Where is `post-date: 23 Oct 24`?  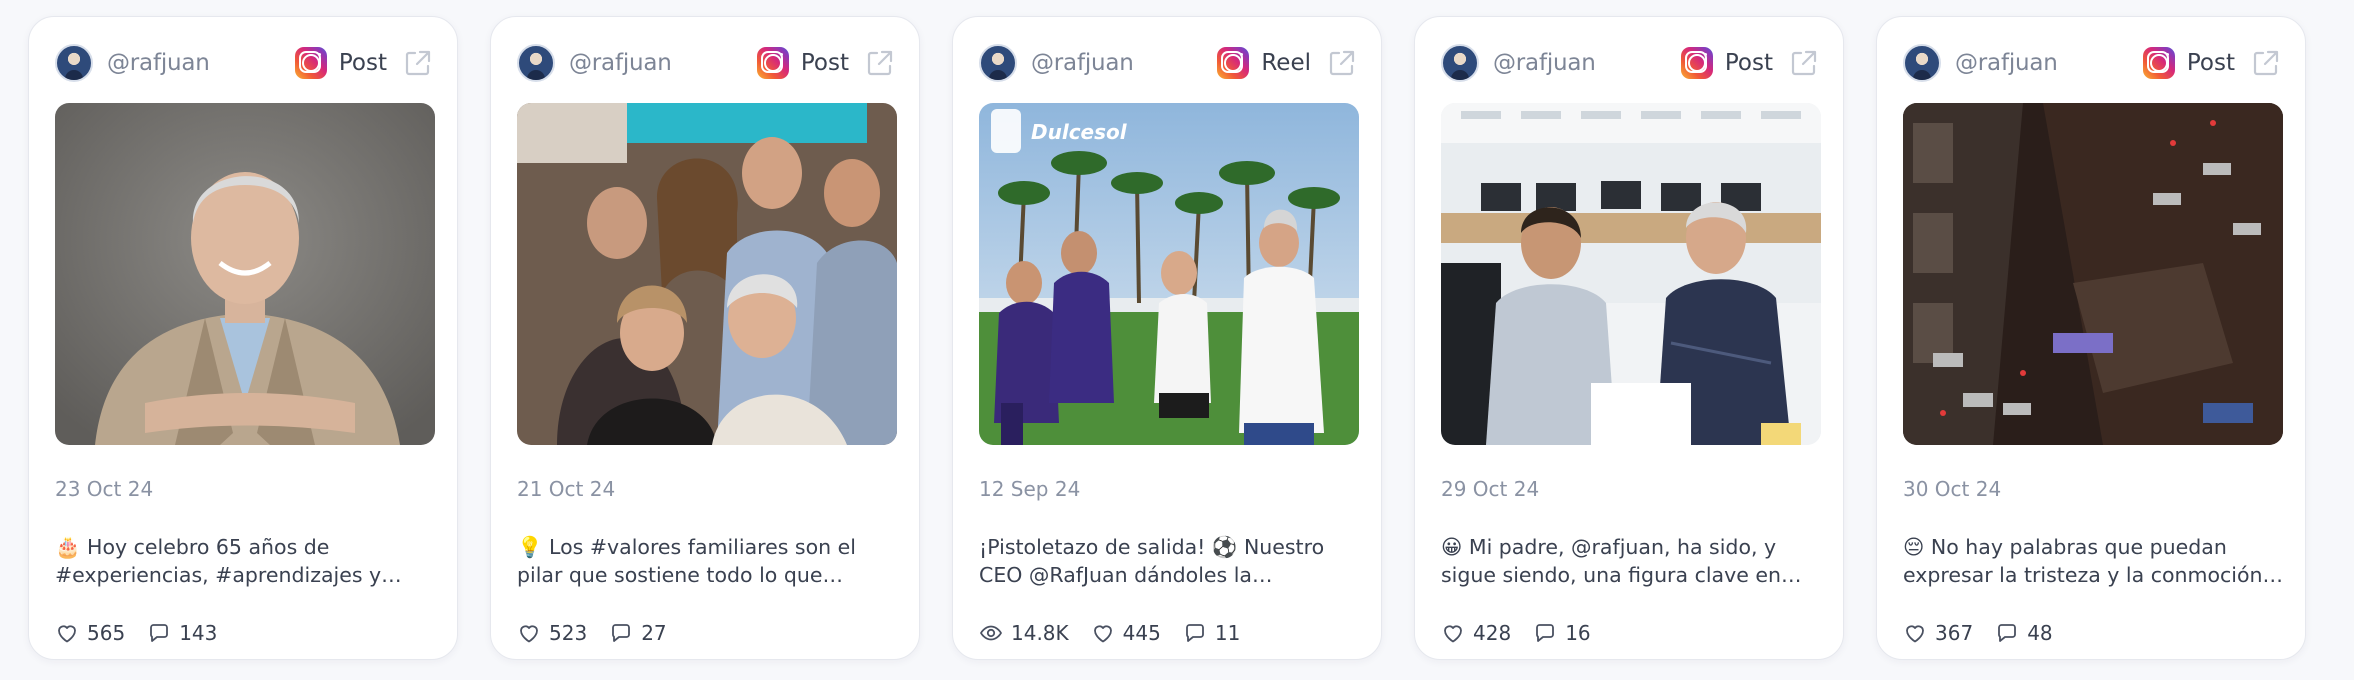 post-date: 23 Oct 24 is located at coordinates (104, 489).